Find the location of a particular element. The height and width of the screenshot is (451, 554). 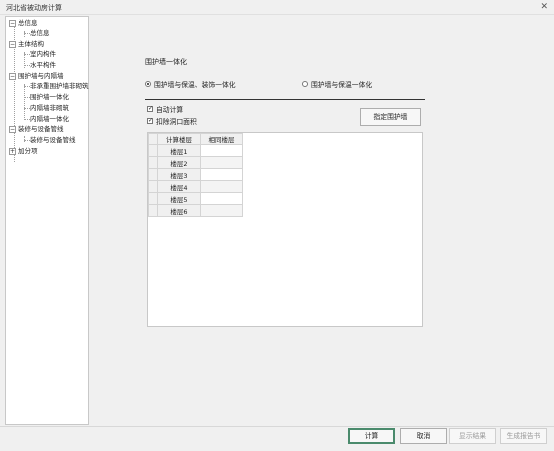

tree-group-label: 装修与设备管线 is located at coordinates (41, 129).